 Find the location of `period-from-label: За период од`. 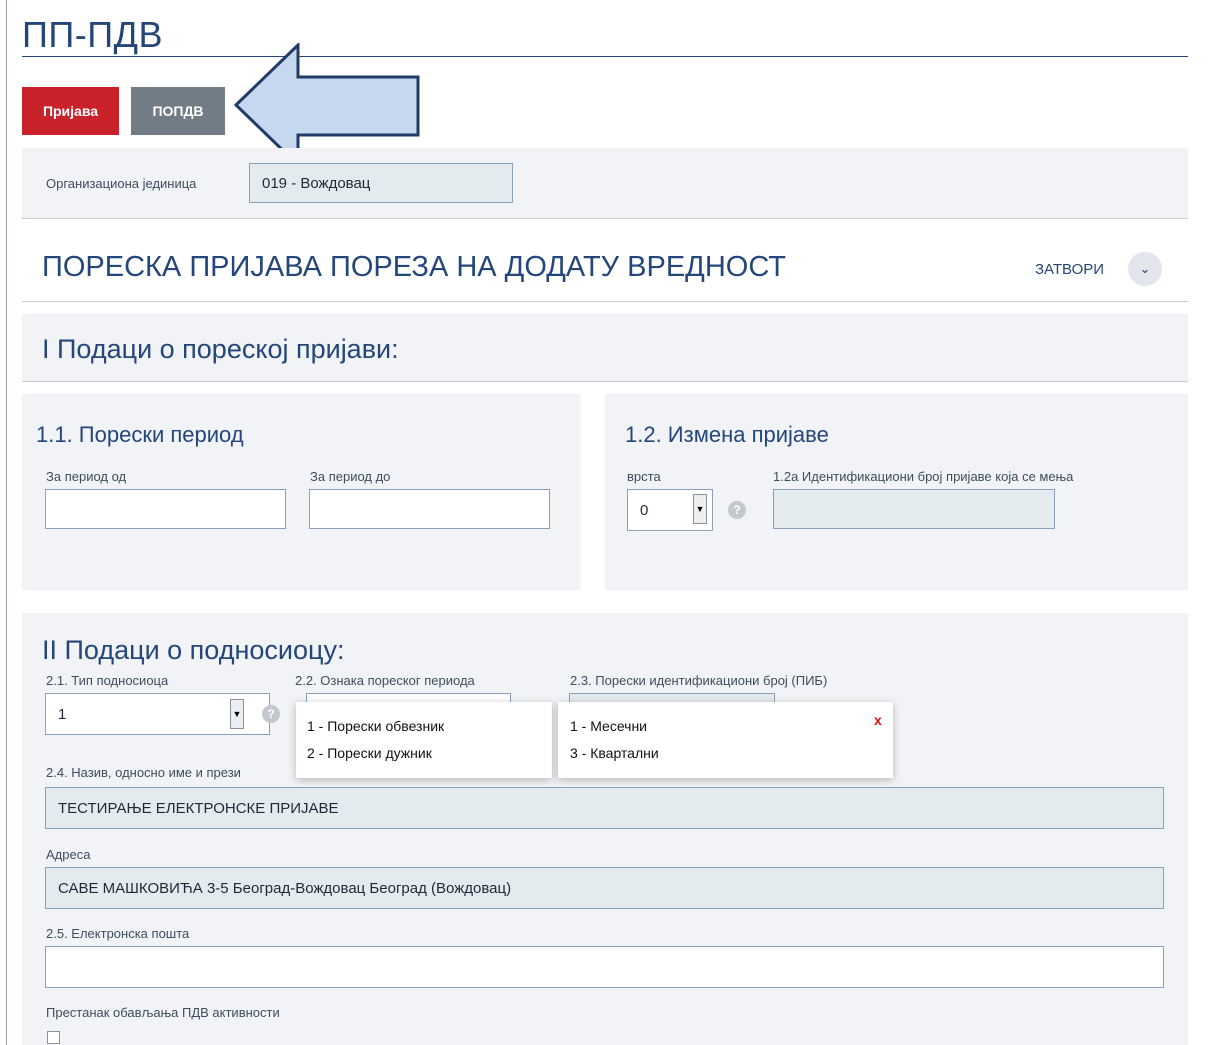

period-from-label: За период од is located at coordinates (86, 476).